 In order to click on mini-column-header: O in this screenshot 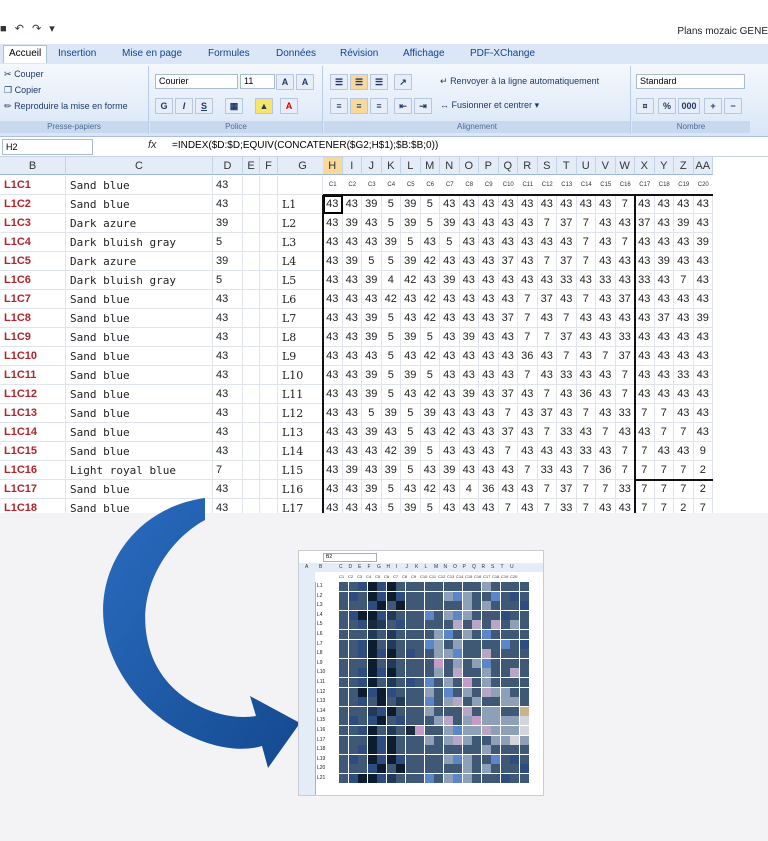, I will do `click(455, 567)`.